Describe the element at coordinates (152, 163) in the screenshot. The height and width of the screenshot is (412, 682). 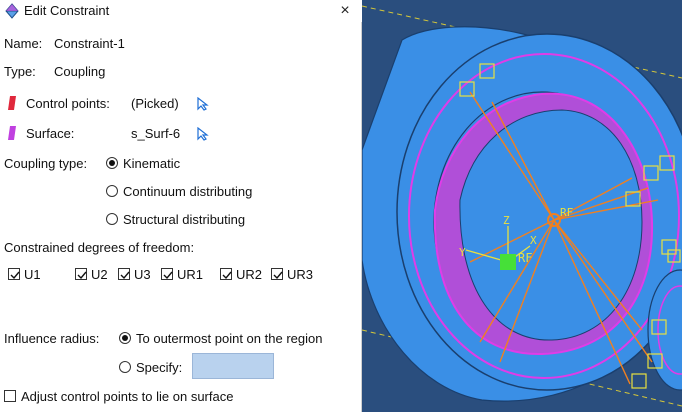
I see `kinematic-label: Kinematic` at that location.